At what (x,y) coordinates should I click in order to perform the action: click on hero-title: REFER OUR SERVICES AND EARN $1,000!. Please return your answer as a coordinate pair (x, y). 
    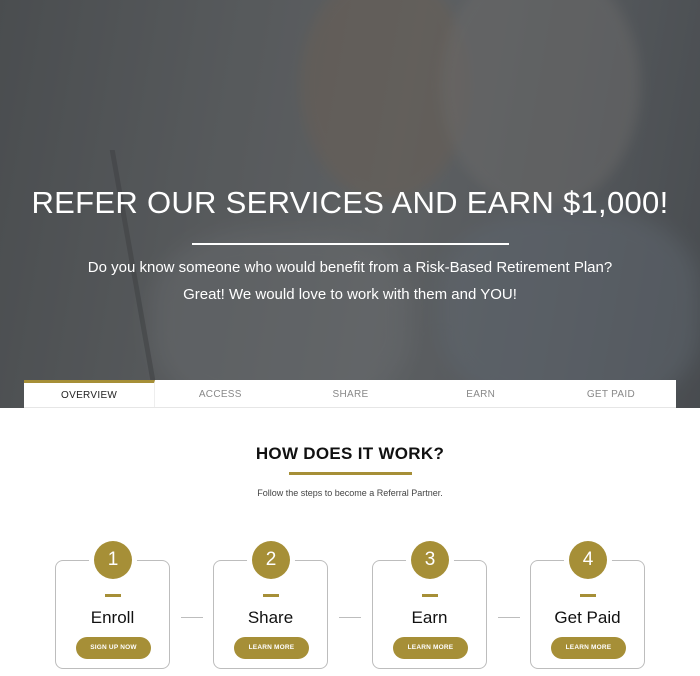
    Looking at the image, I should click on (350, 202).